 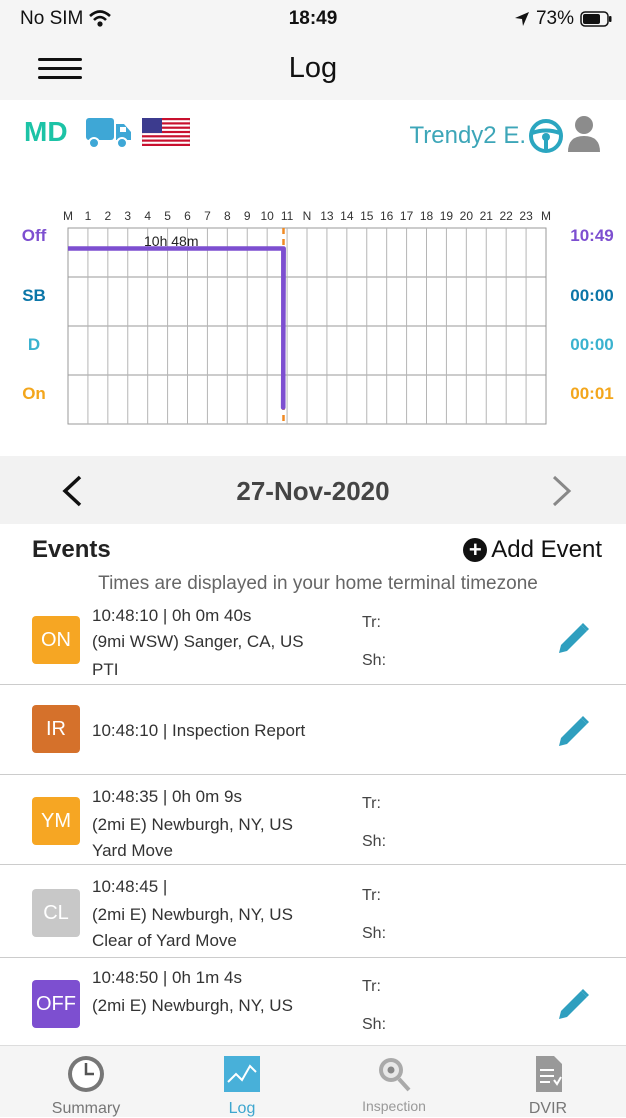 What do you see at coordinates (506, 216) in the screenshot?
I see `chart-hour-tick-label: 22` at bounding box center [506, 216].